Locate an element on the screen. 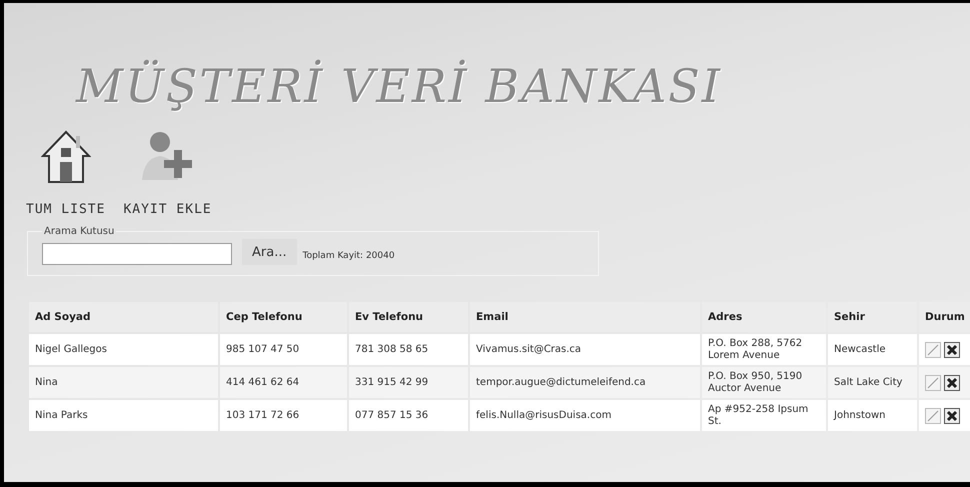  table-cell: 985 107 47 50 is located at coordinates (283, 349).